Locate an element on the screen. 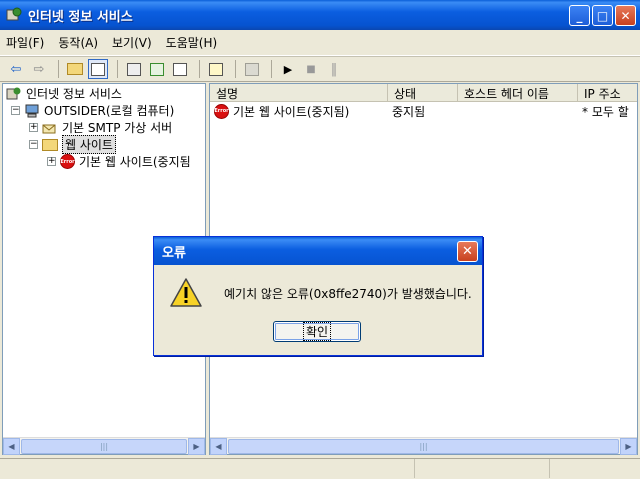 This screenshot has height=479, width=640. tree-item-smtp: + 기본 SMTP 가상 서버 is located at coordinates (100, 127).